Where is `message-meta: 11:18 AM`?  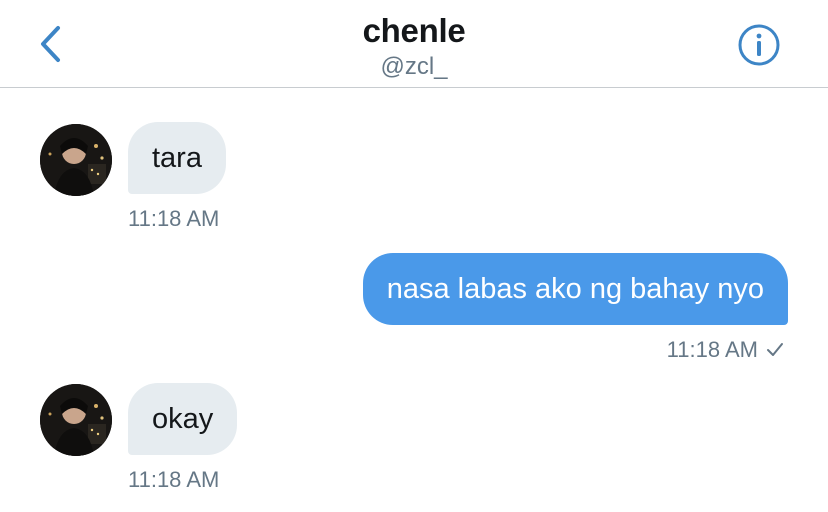 message-meta: 11:18 AM is located at coordinates (725, 350).